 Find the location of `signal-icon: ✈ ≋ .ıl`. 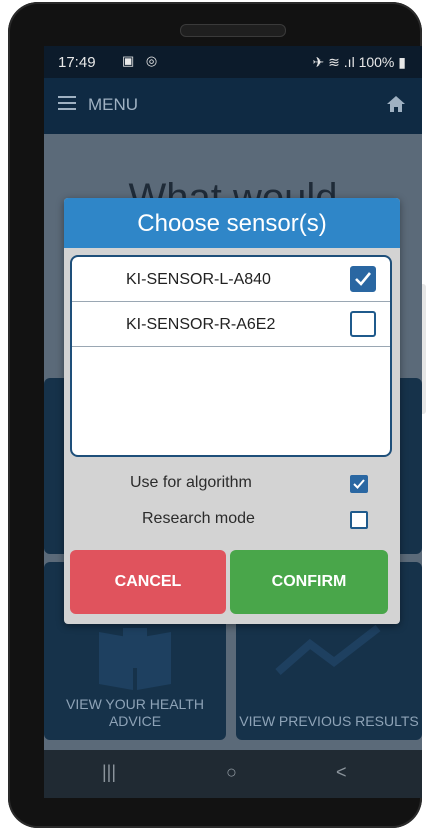

signal-icon: ✈ ≋ .ıl is located at coordinates (333, 62).